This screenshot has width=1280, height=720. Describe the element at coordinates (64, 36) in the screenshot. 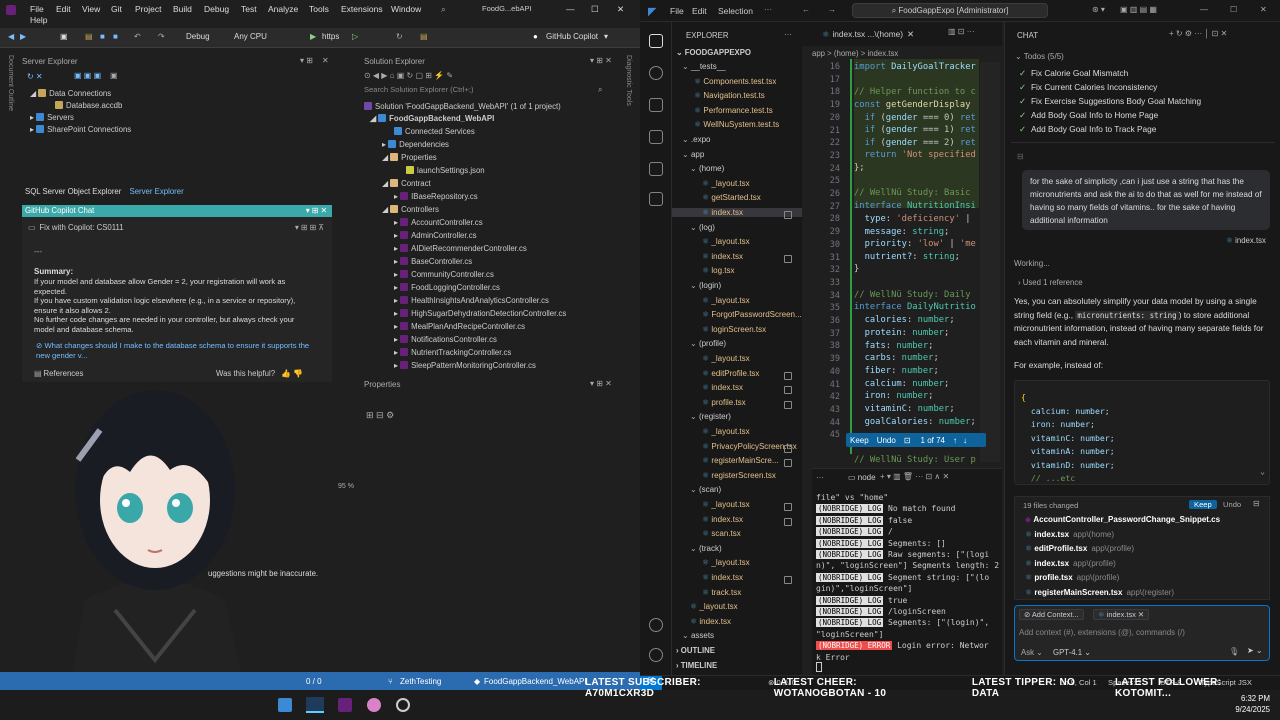

I see `new-item-icon: ▣` at that location.